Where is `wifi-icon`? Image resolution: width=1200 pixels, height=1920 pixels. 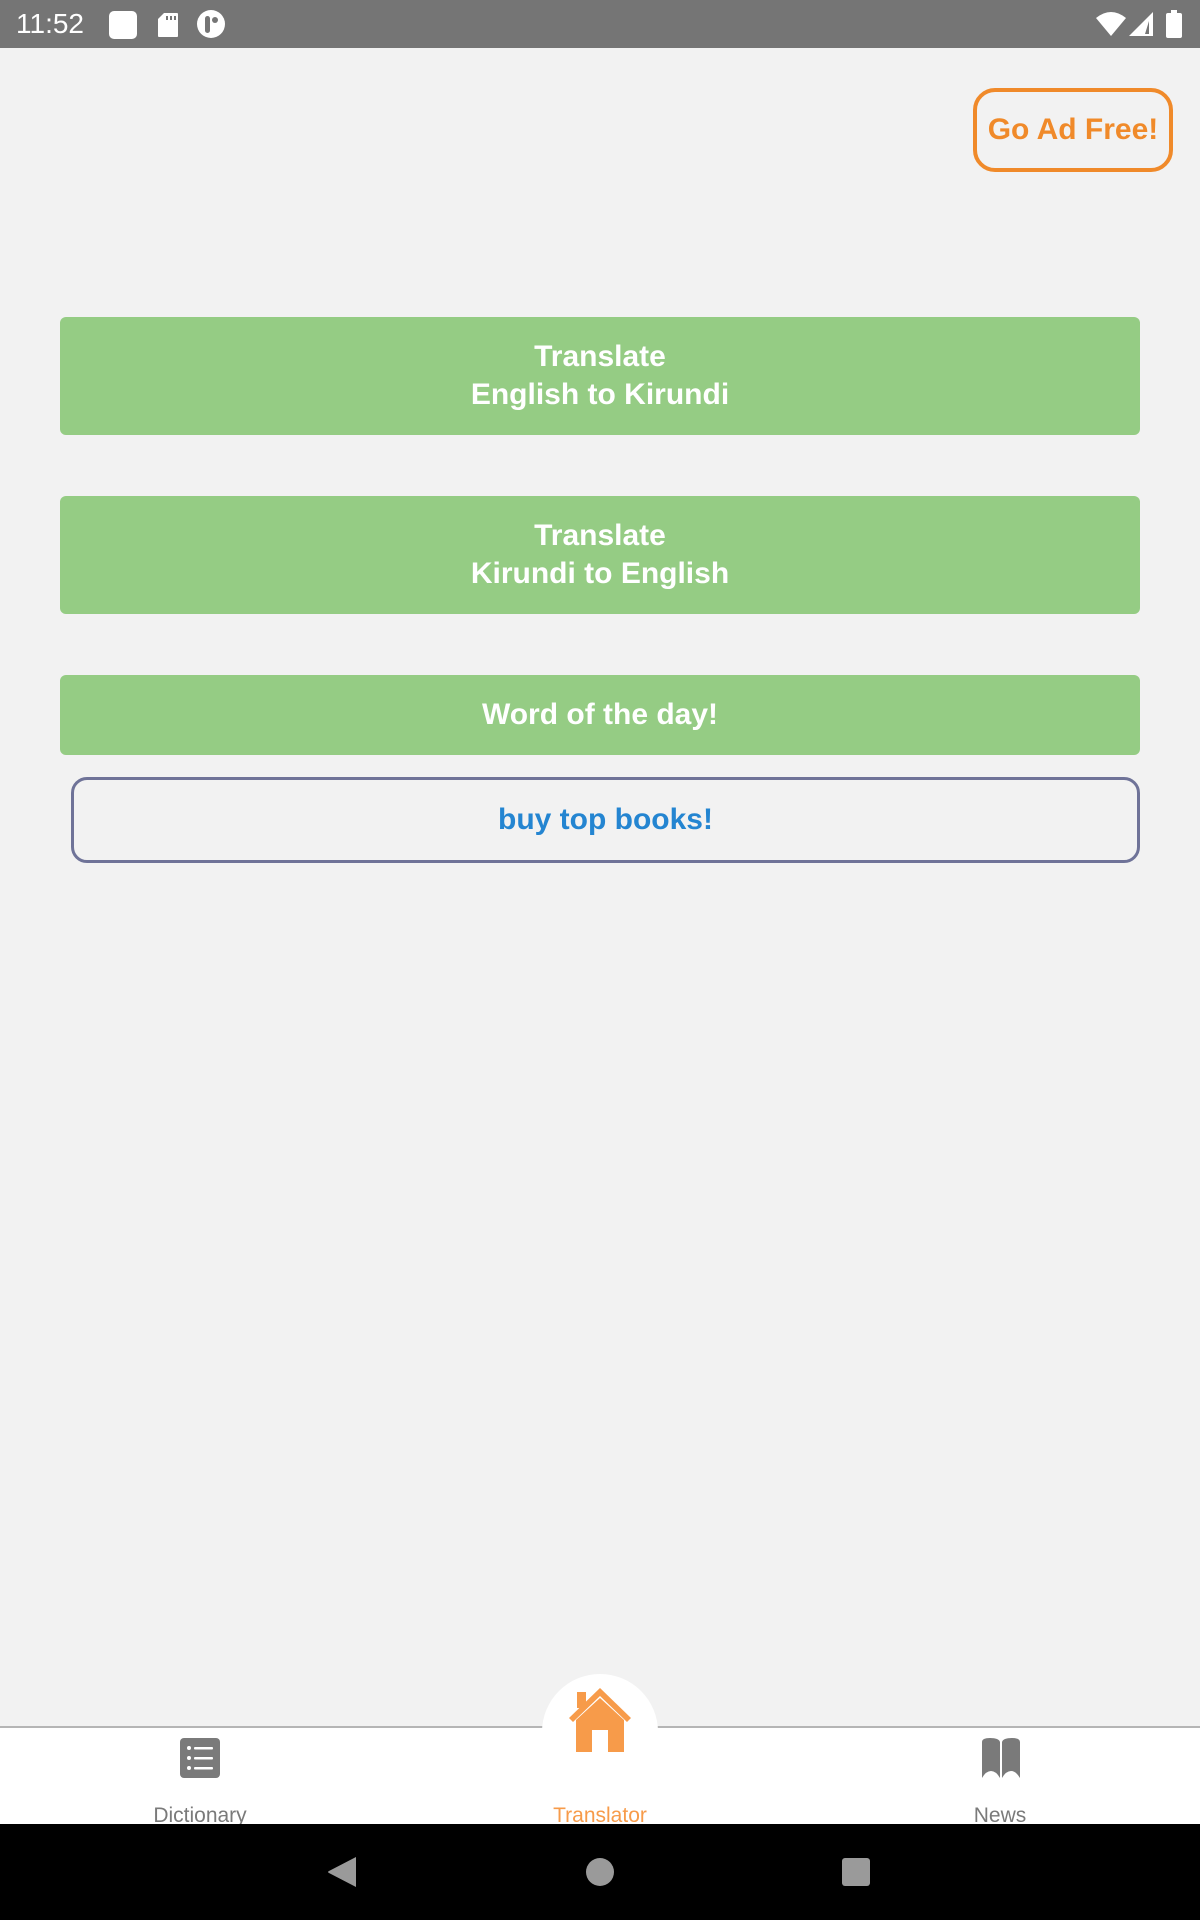 wifi-icon is located at coordinates (1111, 24).